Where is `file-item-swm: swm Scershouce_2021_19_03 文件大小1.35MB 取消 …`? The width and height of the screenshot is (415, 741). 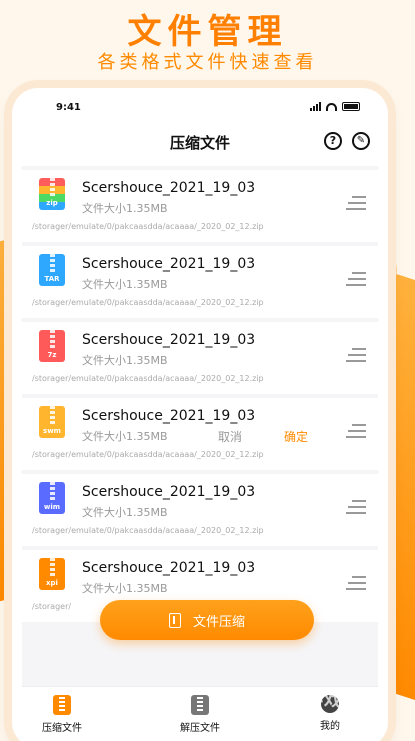
file-item-swm: swm Scershouce_2021_19_03 文件大小1.35MB 取消 … is located at coordinates (200, 434).